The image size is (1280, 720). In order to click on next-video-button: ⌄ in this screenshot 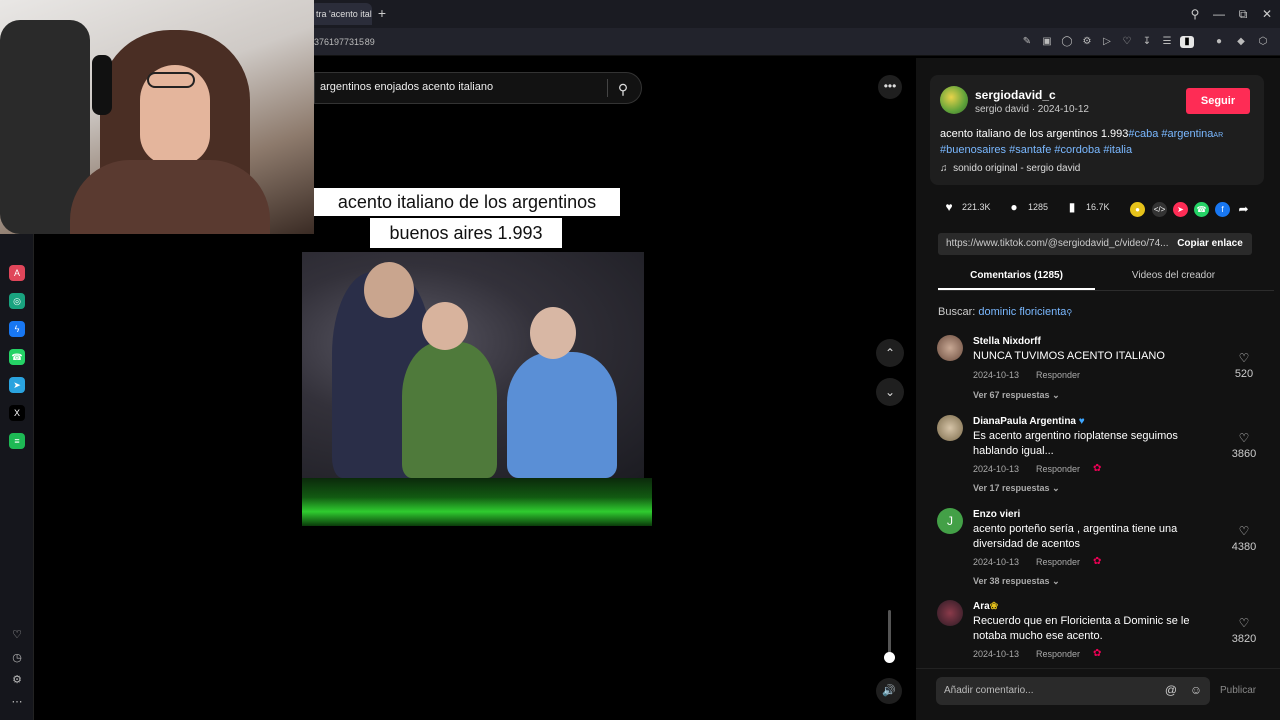, I will do `click(890, 392)`.